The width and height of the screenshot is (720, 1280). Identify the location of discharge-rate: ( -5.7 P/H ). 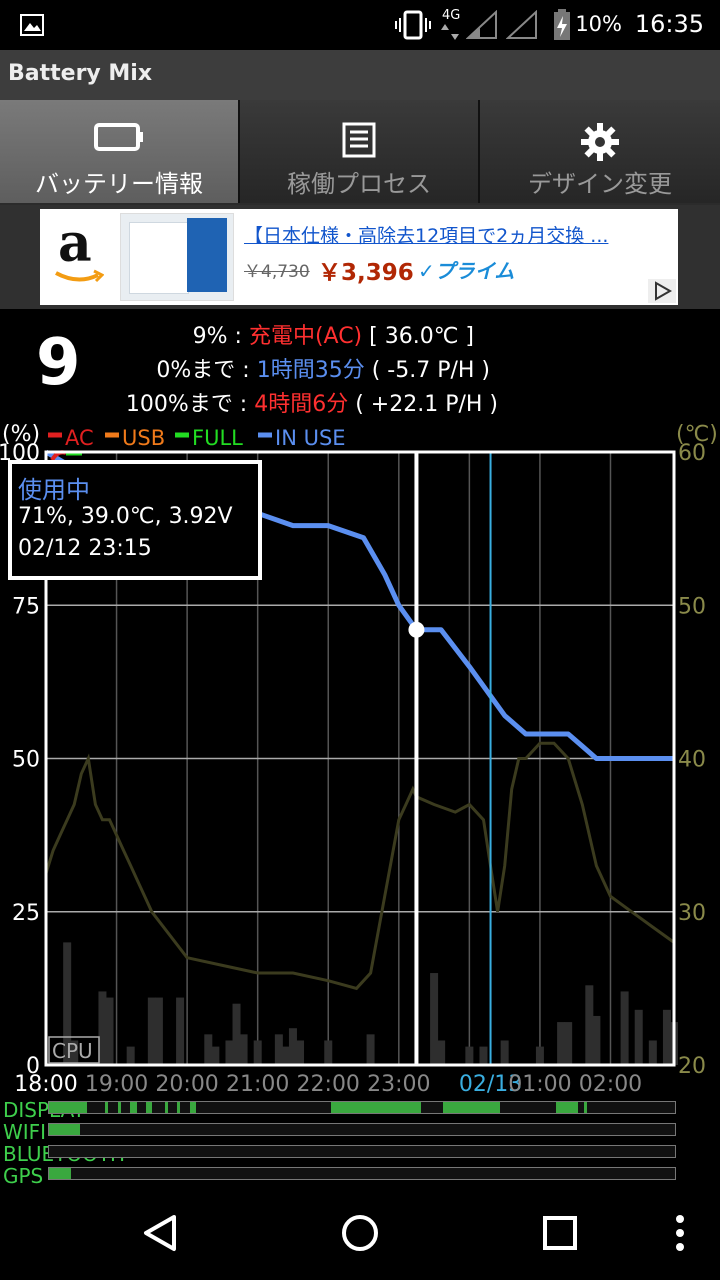
(427, 370).